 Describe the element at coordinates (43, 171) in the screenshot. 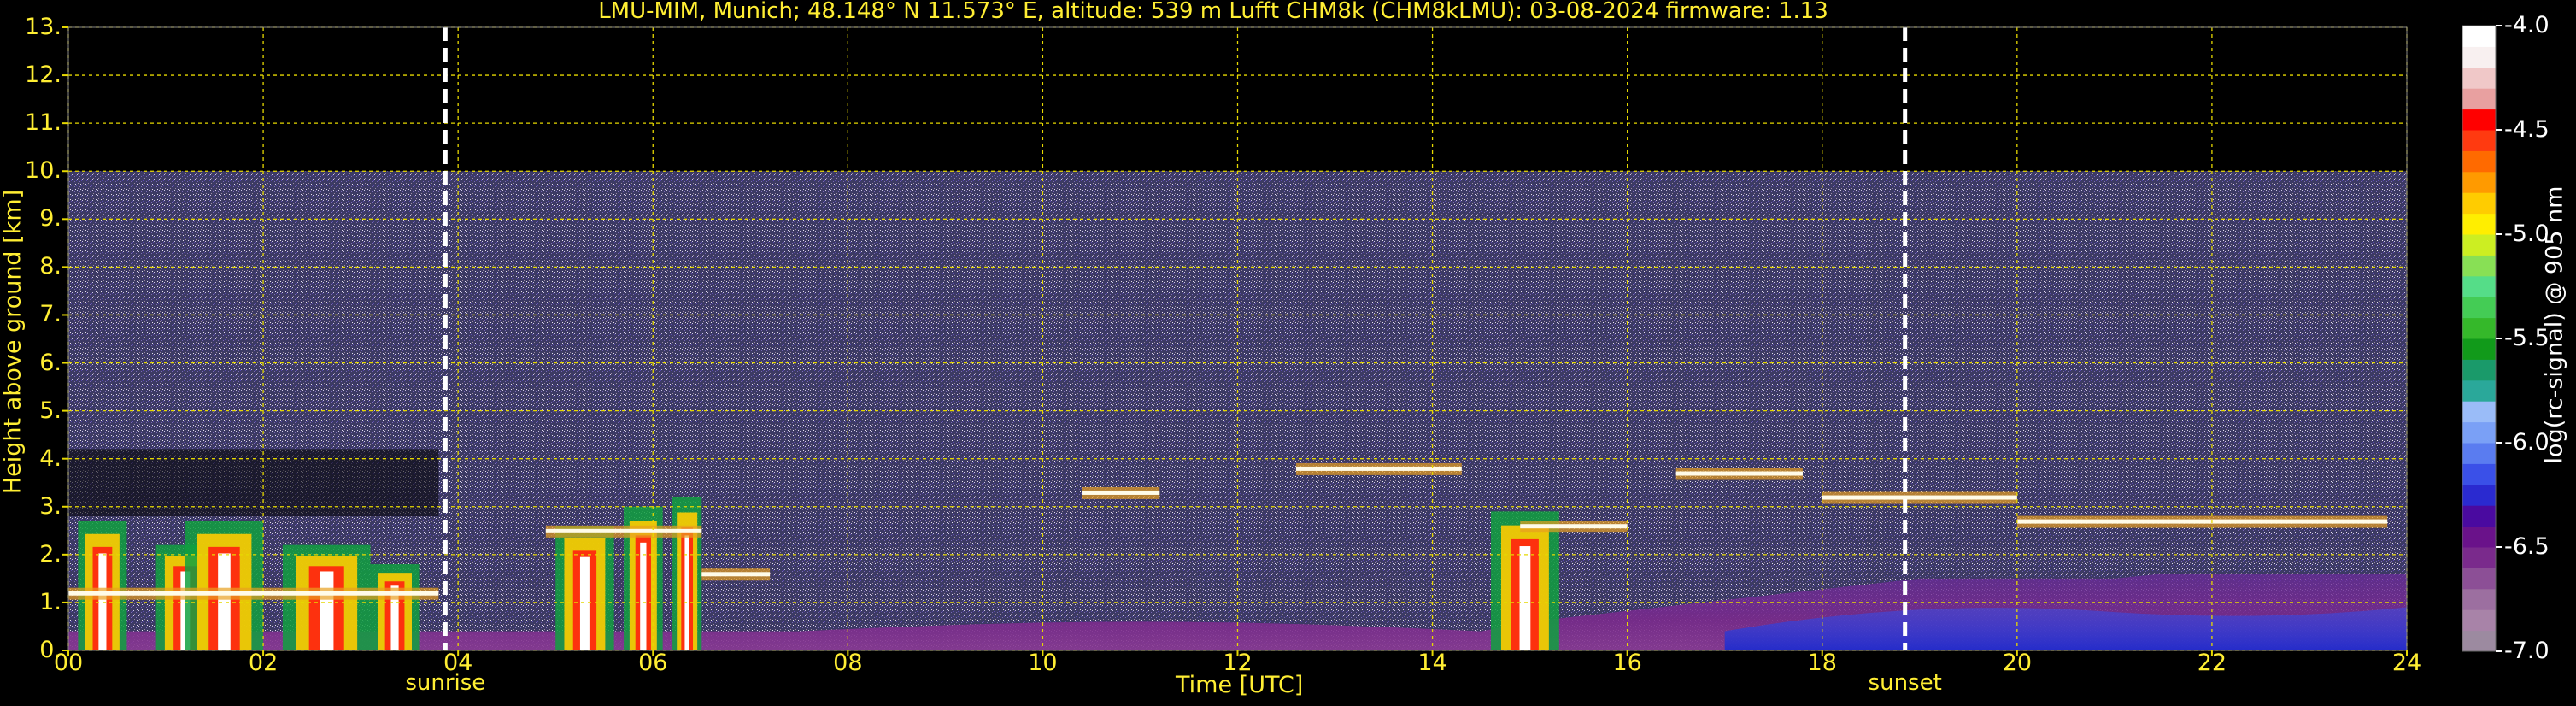

I see `y-tick-label: 10.` at that location.